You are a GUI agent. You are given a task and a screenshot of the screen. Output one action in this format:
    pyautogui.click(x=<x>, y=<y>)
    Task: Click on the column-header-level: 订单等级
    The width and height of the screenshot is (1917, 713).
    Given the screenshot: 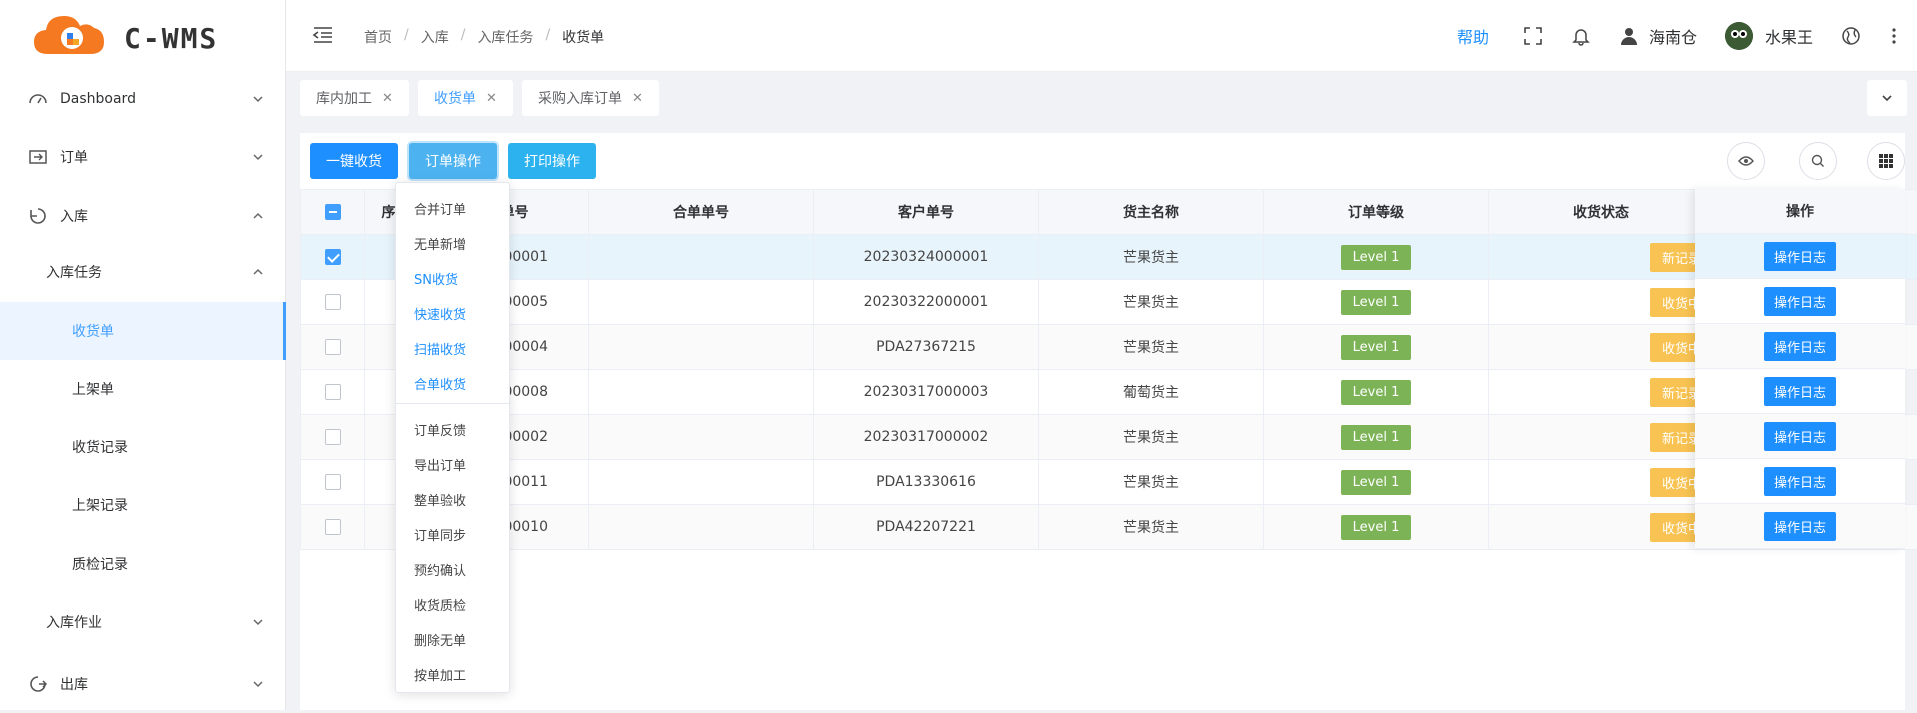 What is the action you would take?
    pyautogui.click(x=1376, y=212)
    